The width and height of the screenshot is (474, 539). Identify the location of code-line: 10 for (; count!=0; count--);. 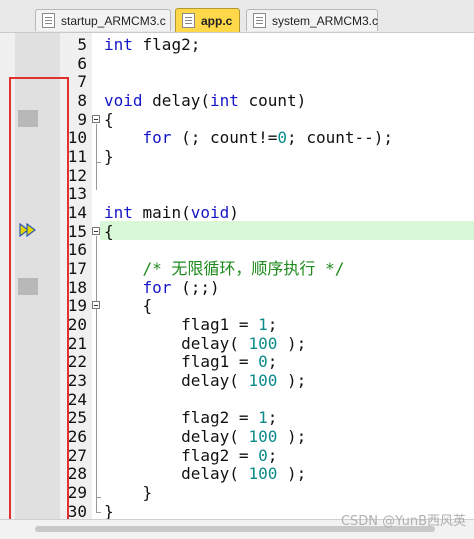
(237, 138).